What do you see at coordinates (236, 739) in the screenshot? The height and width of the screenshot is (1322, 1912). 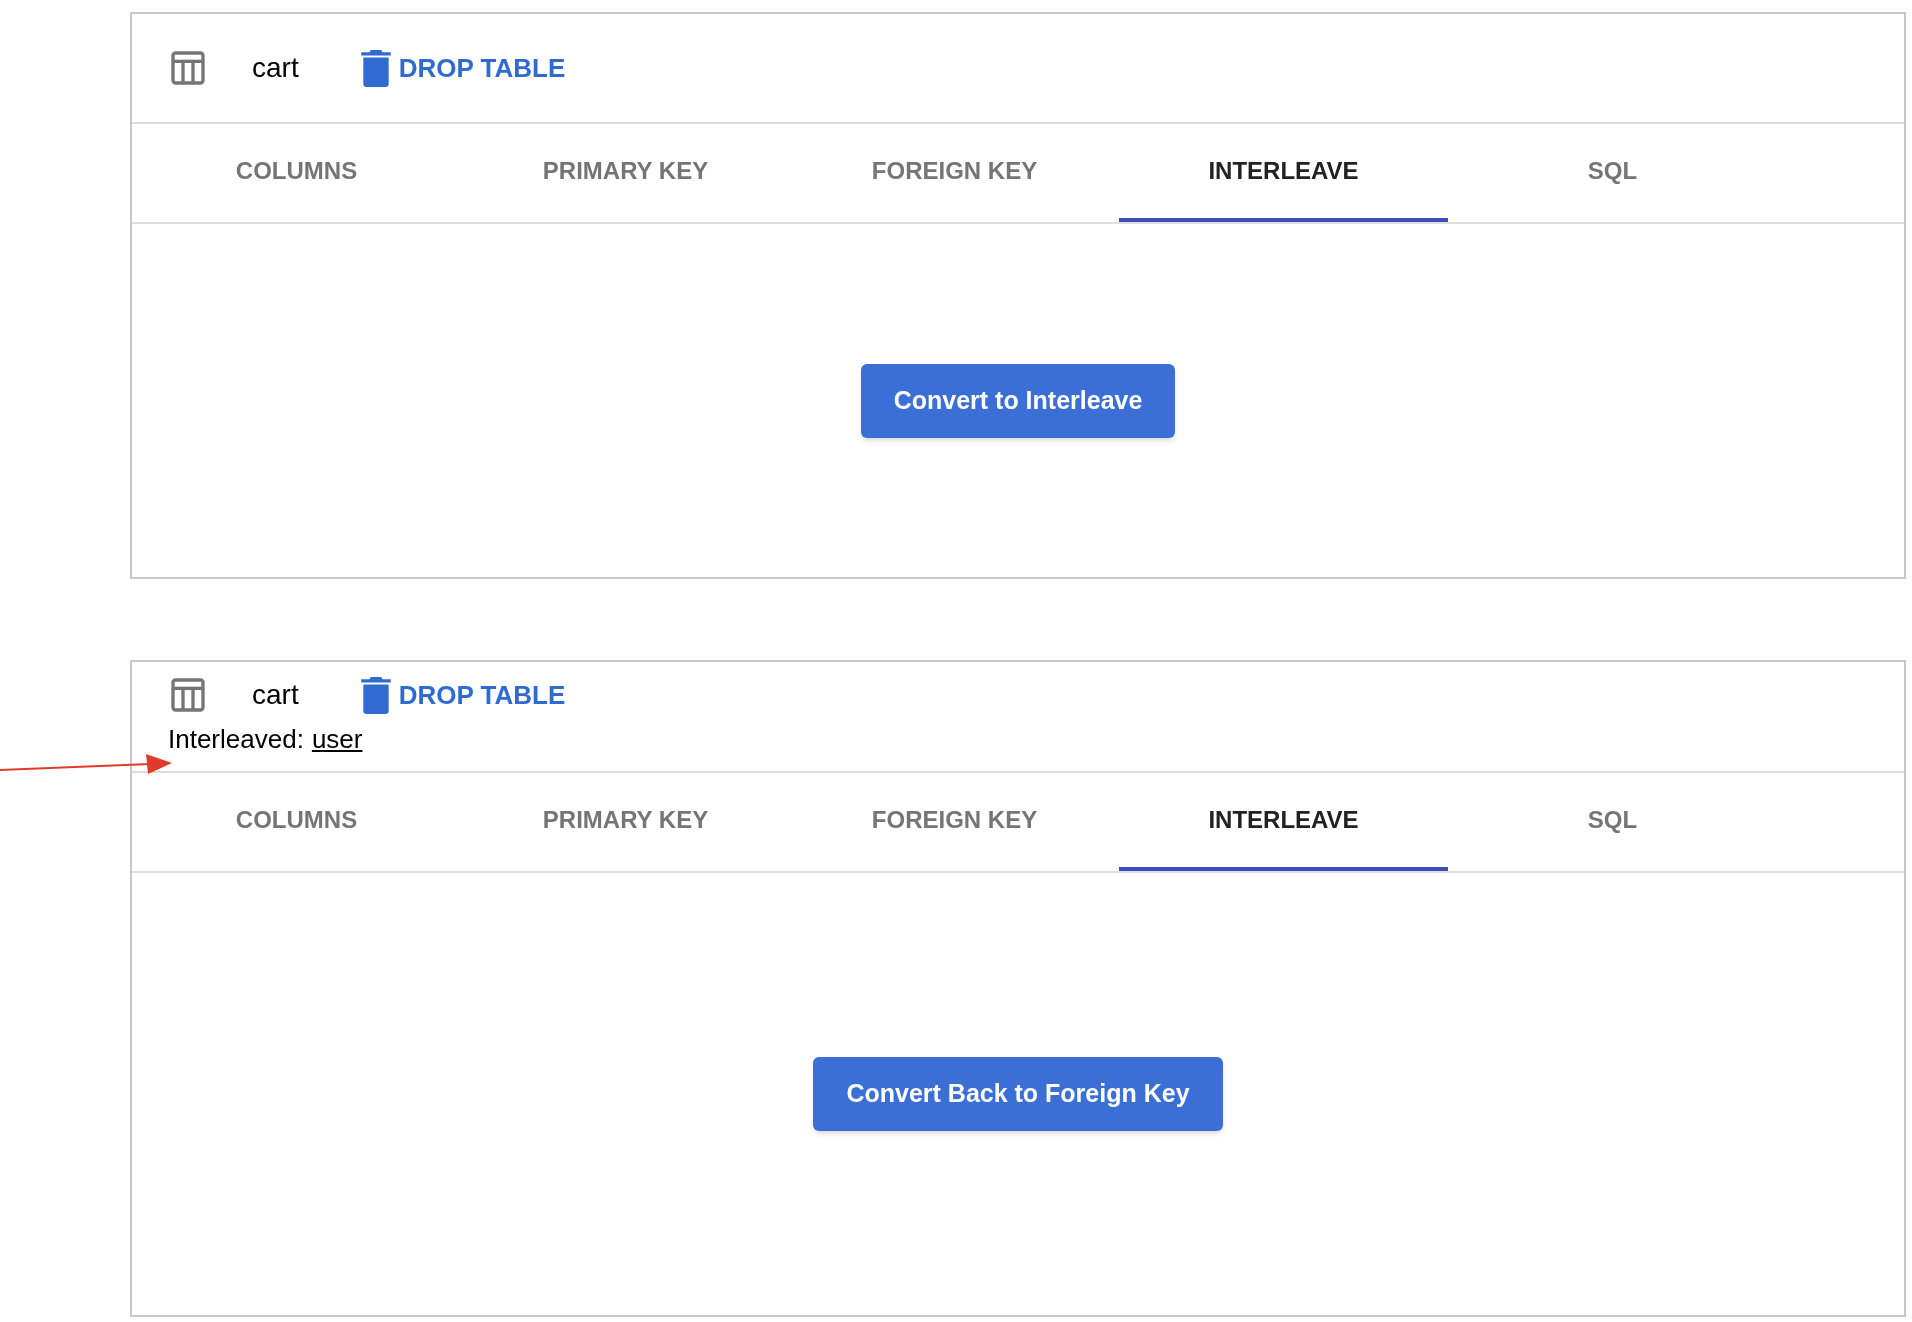 I see `interleaved-label: Interleaved:` at bounding box center [236, 739].